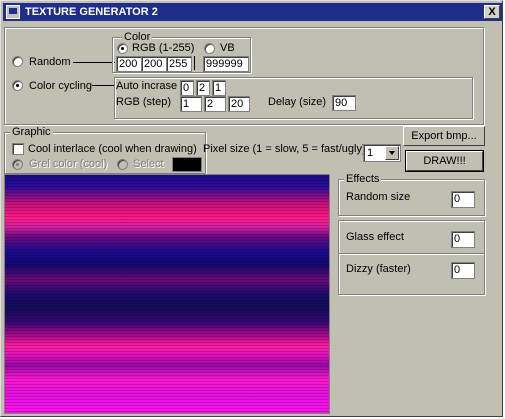 The height and width of the screenshot is (419, 505). What do you see at coordinates (370, 153) in the screenshot?
I see `pixel-size-value: 1` at bounding box center [370, 153].